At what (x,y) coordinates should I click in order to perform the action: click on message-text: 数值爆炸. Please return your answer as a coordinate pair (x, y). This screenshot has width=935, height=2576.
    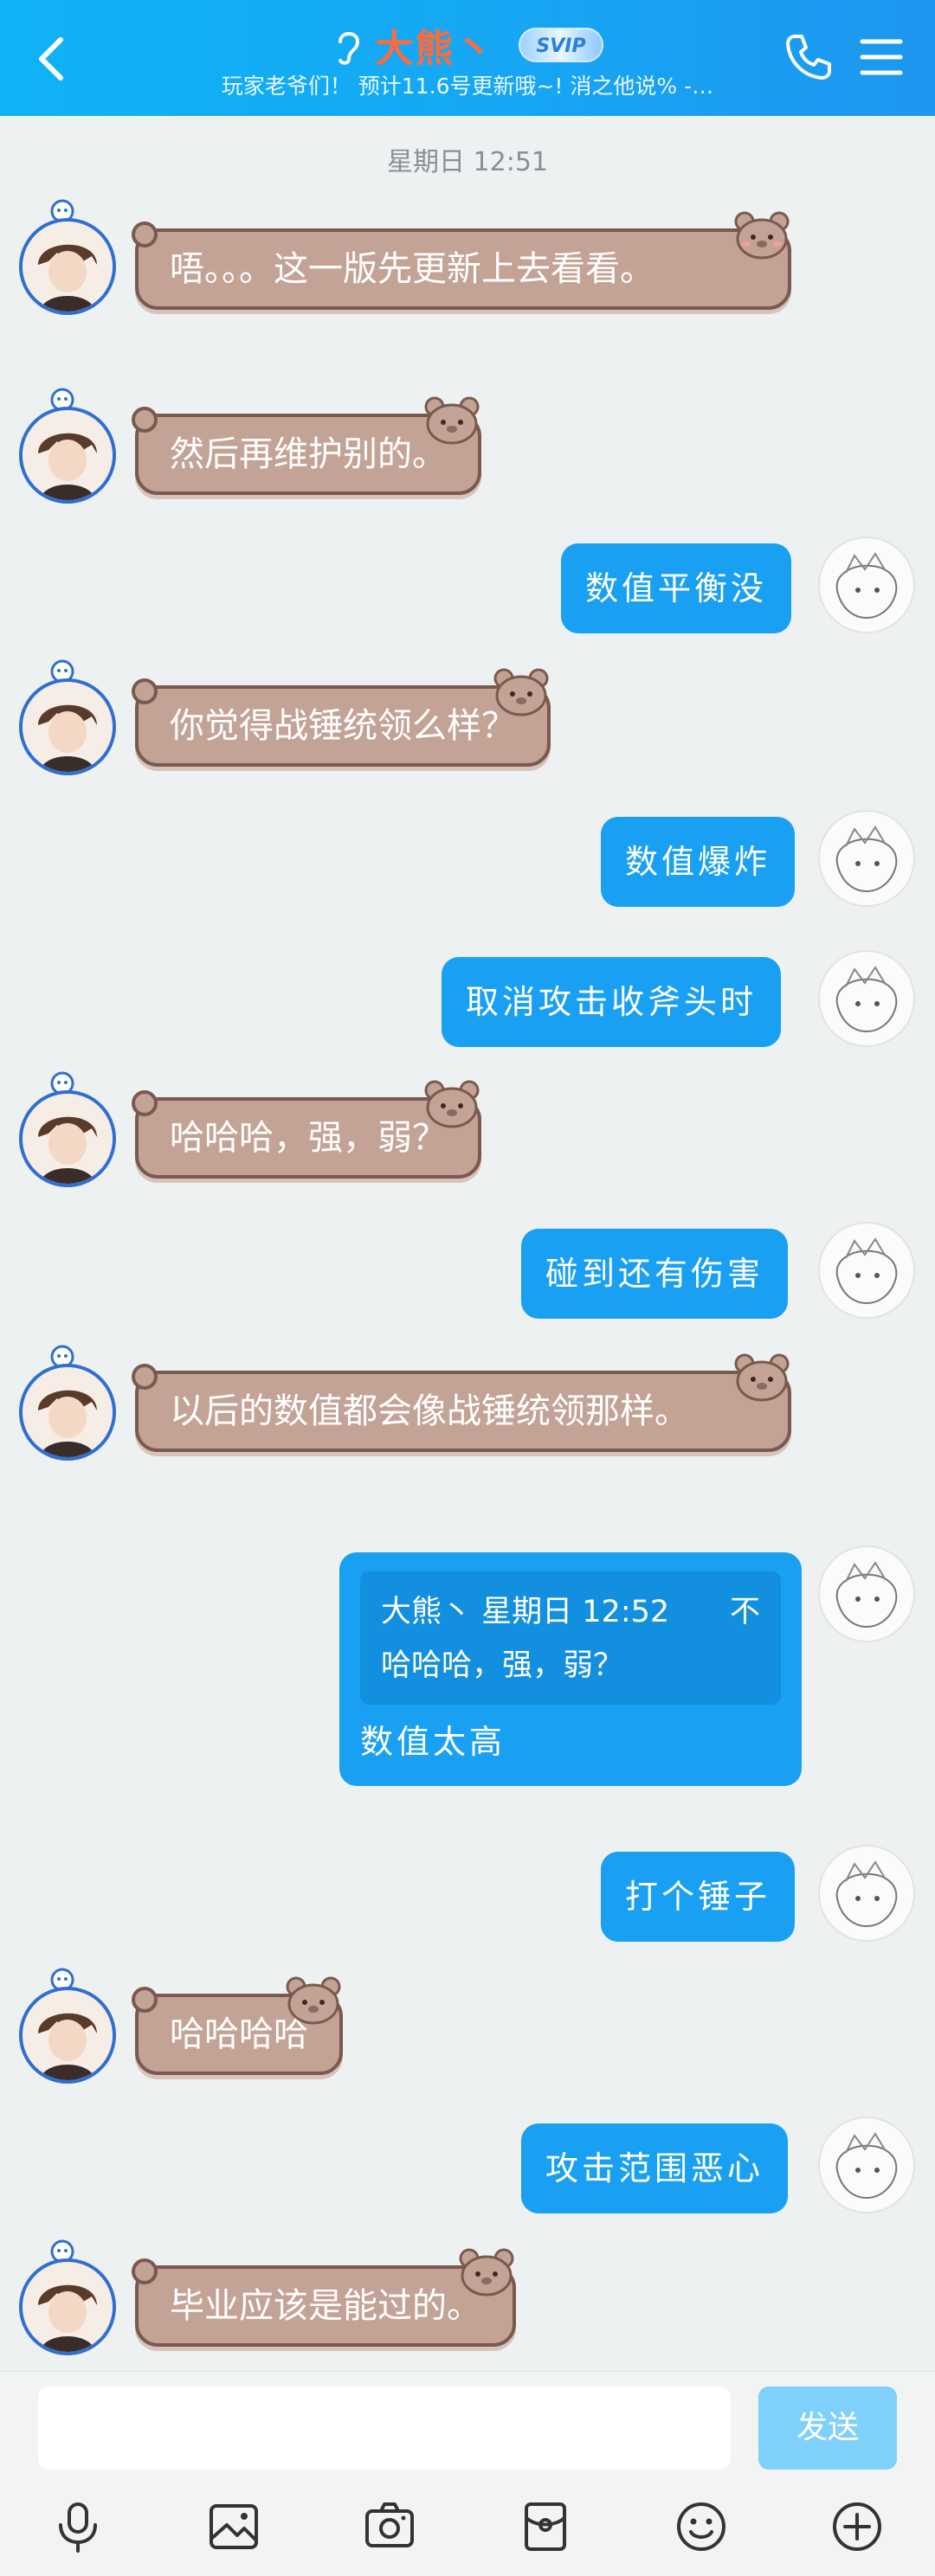
    Looking at the image, I should click on (698, 862).